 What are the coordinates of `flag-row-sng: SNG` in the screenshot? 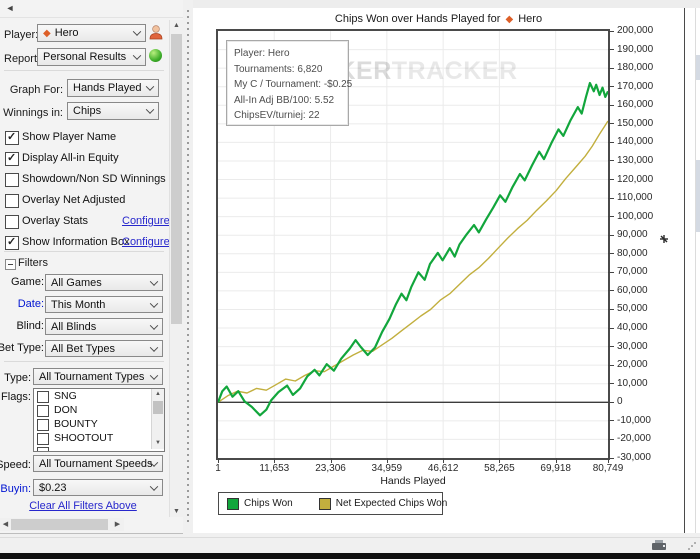 It's located at (87, 397).